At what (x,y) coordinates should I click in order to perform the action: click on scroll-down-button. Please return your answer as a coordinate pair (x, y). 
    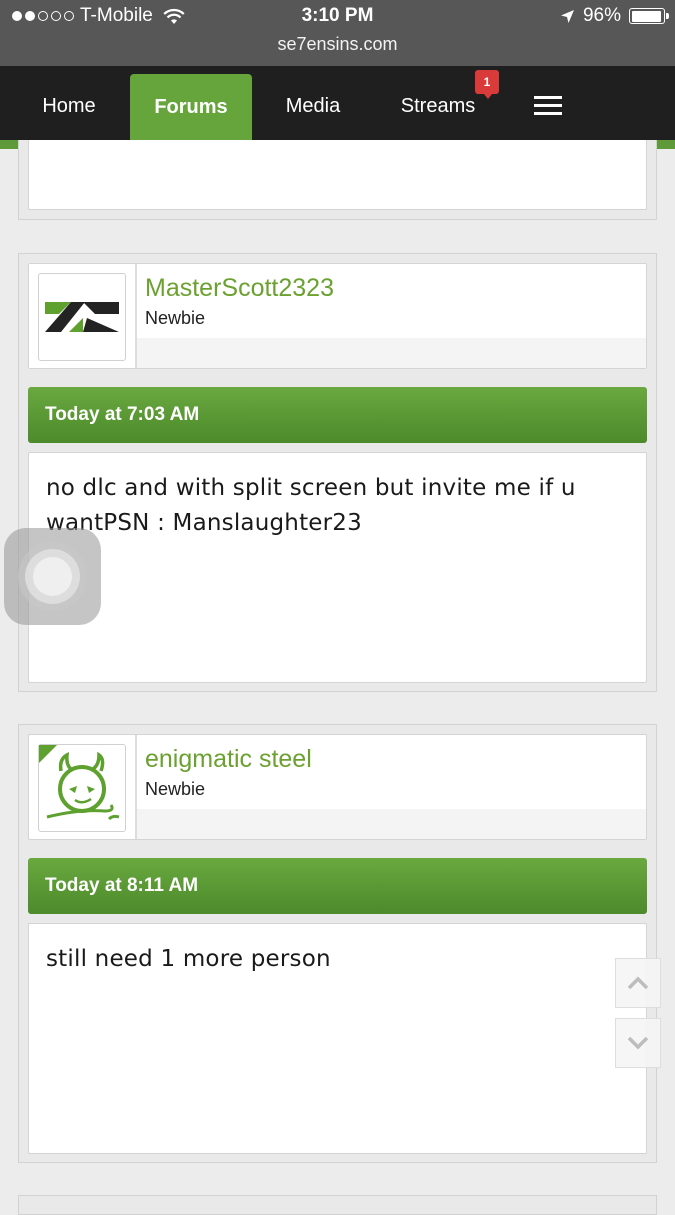
    Looking at the image, I should click on (638, 1043).